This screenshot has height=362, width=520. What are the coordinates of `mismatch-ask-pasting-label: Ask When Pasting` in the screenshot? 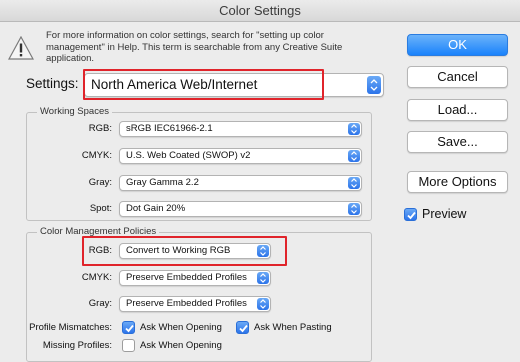 It's located at (293, 327).